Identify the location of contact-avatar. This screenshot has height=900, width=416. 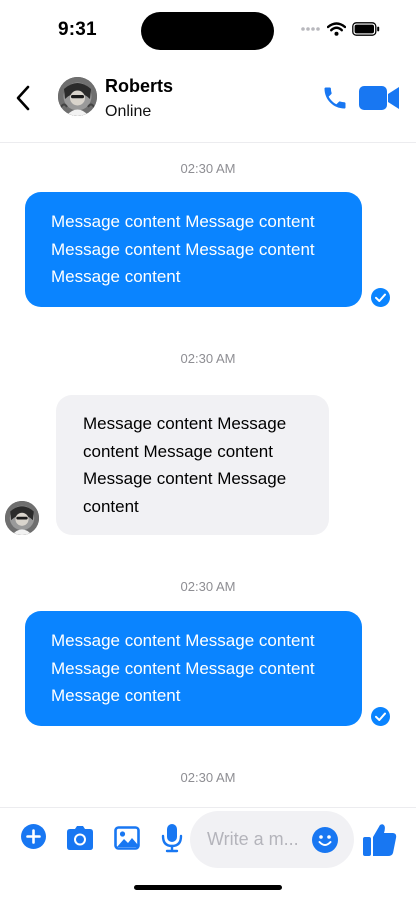
(77, 96).